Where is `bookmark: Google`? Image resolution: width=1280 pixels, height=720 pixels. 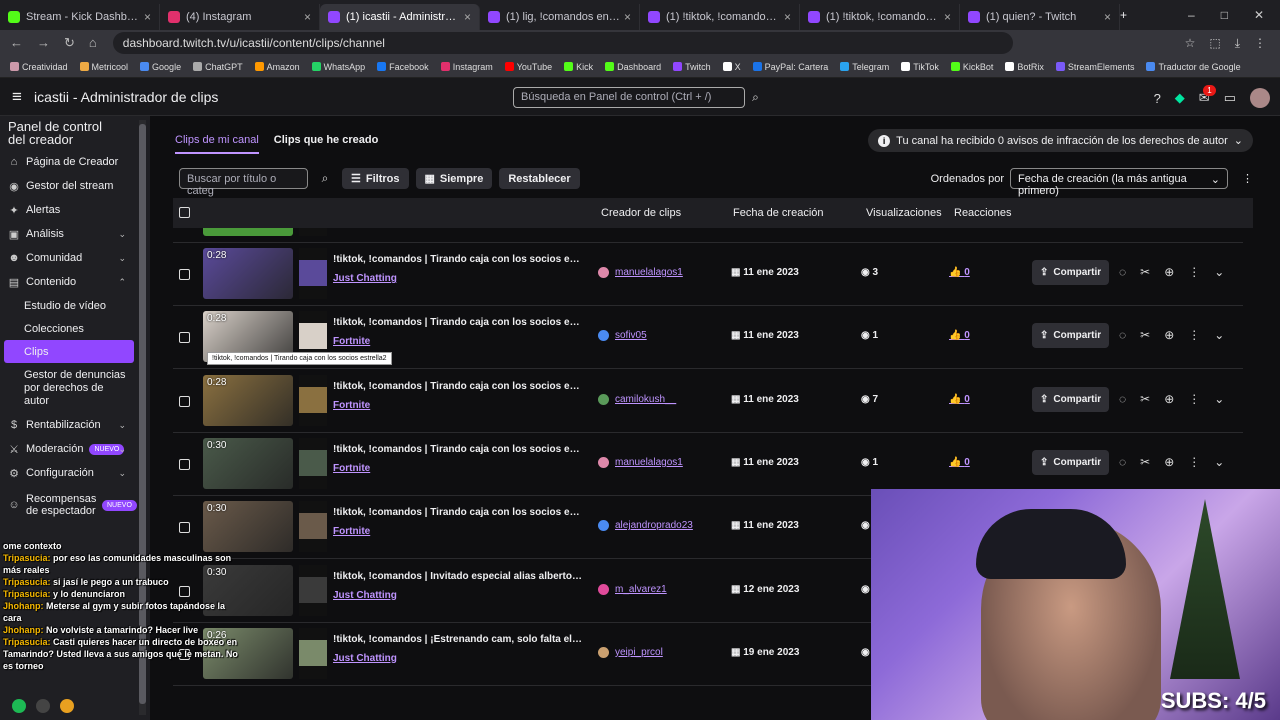
bookmark: Google is located at coordinates (160, 67).